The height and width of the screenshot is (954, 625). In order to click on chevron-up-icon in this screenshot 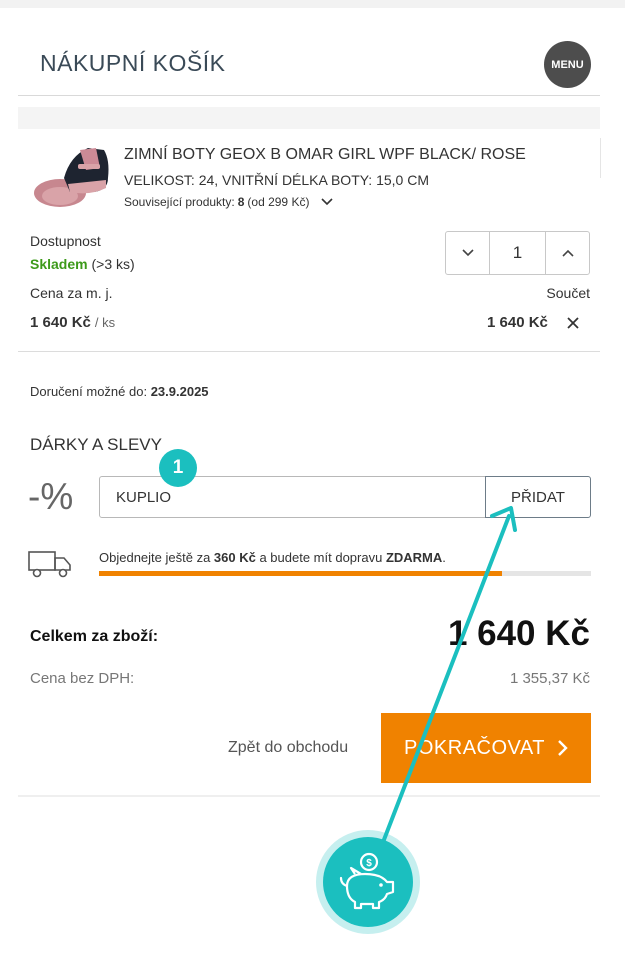, I will do `click(567, 253)`.